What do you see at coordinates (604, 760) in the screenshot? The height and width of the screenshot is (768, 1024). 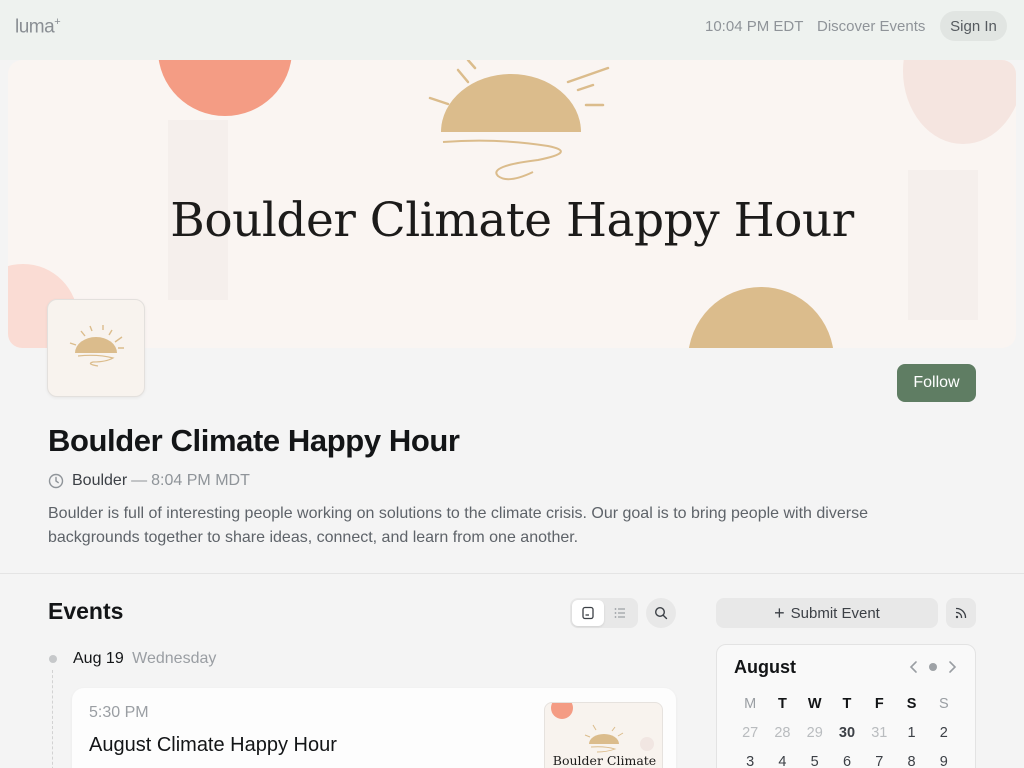 I see `thumbnail-title: Boulder Climate` at bounding box center [604, 760].